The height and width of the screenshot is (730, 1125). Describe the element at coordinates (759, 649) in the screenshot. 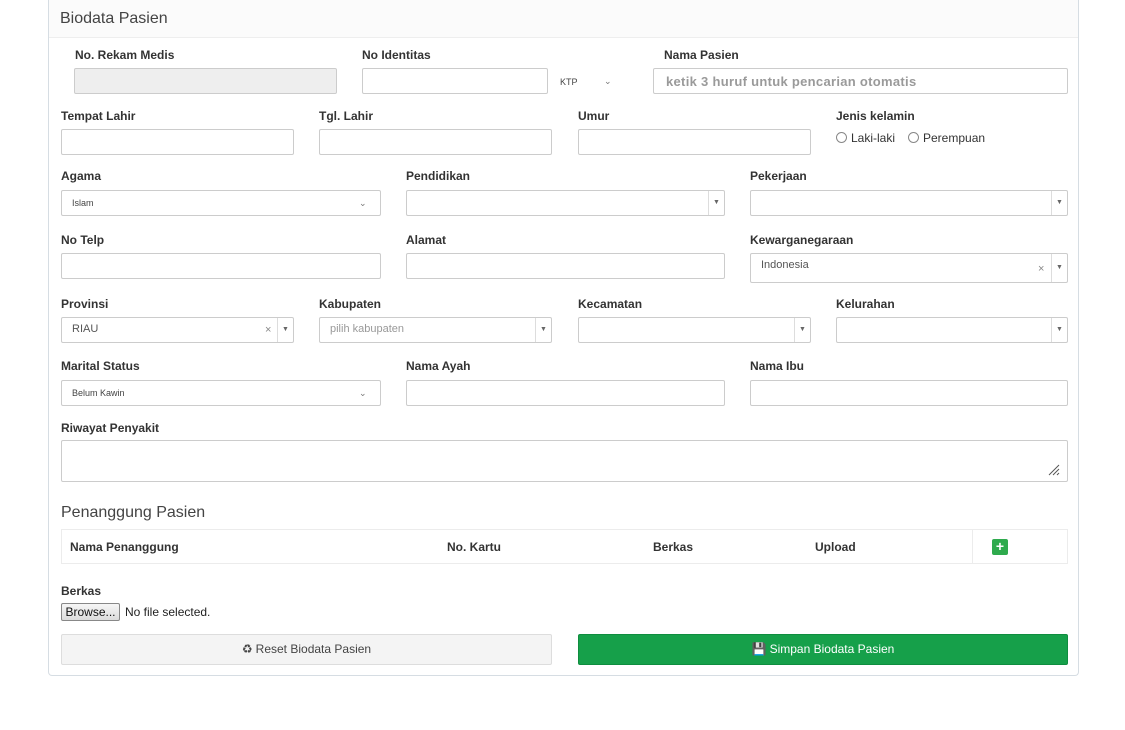

I see `floppy-disk-icon: 💾` at that location.